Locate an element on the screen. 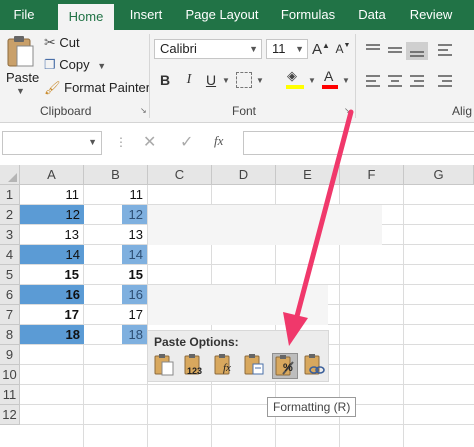 The width and height of the screenshot is (474, 447). column-header-b: B is located at coordinates (116, 175).